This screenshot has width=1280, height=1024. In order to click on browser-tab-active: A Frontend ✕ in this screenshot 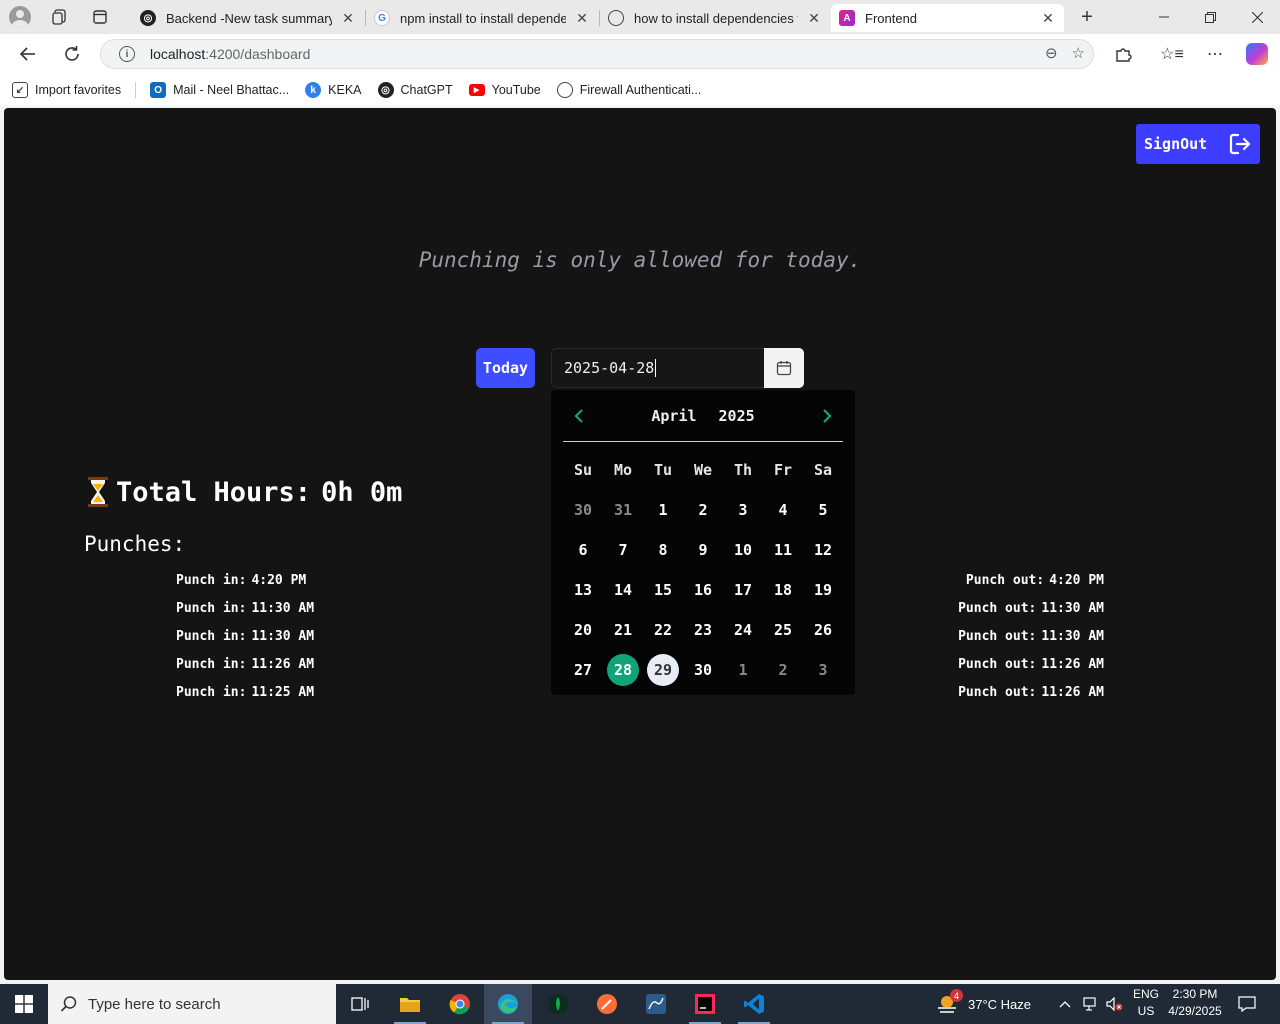, I will do `click(947, 18)`.